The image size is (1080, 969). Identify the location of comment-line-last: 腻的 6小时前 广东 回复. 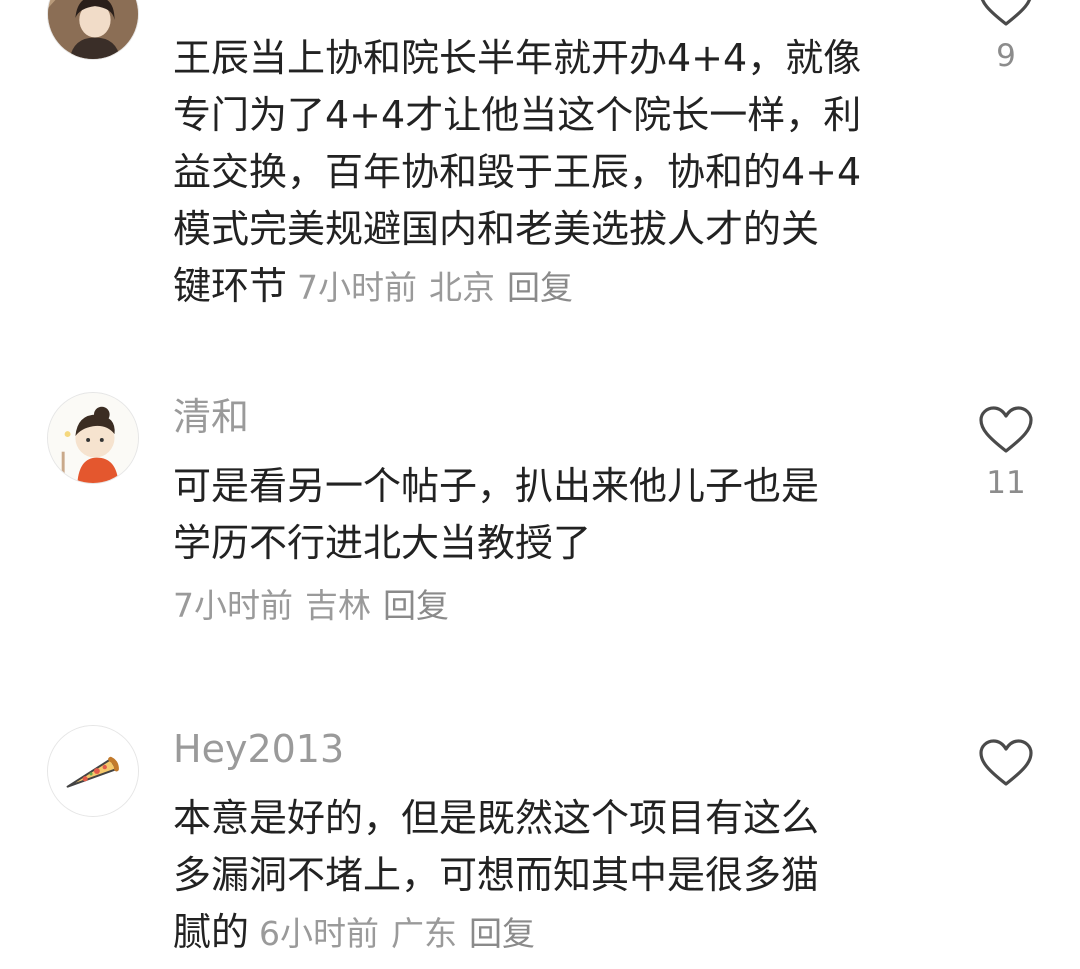
(553, 933).